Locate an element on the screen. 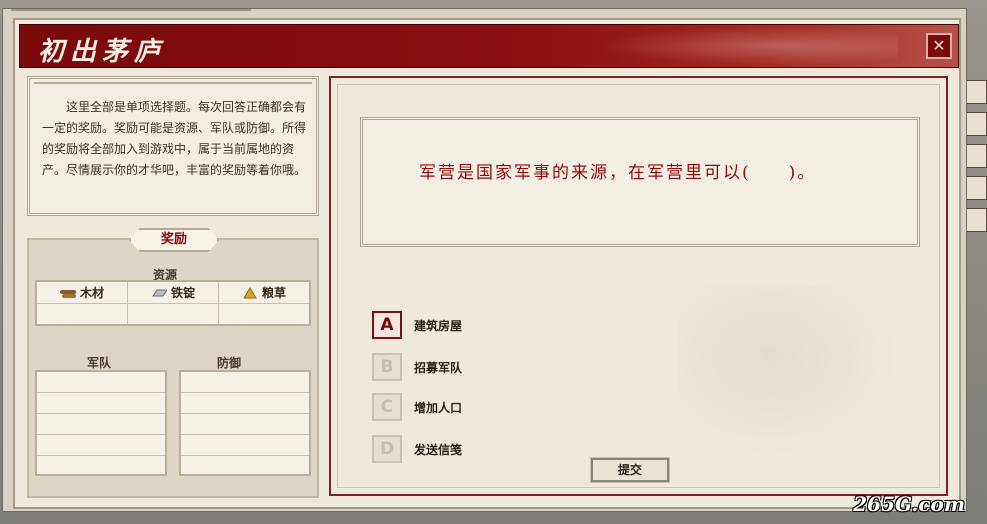 The image size is (987, 524). option-d-label: 发送信笺 is located at coordinates (438, 449).